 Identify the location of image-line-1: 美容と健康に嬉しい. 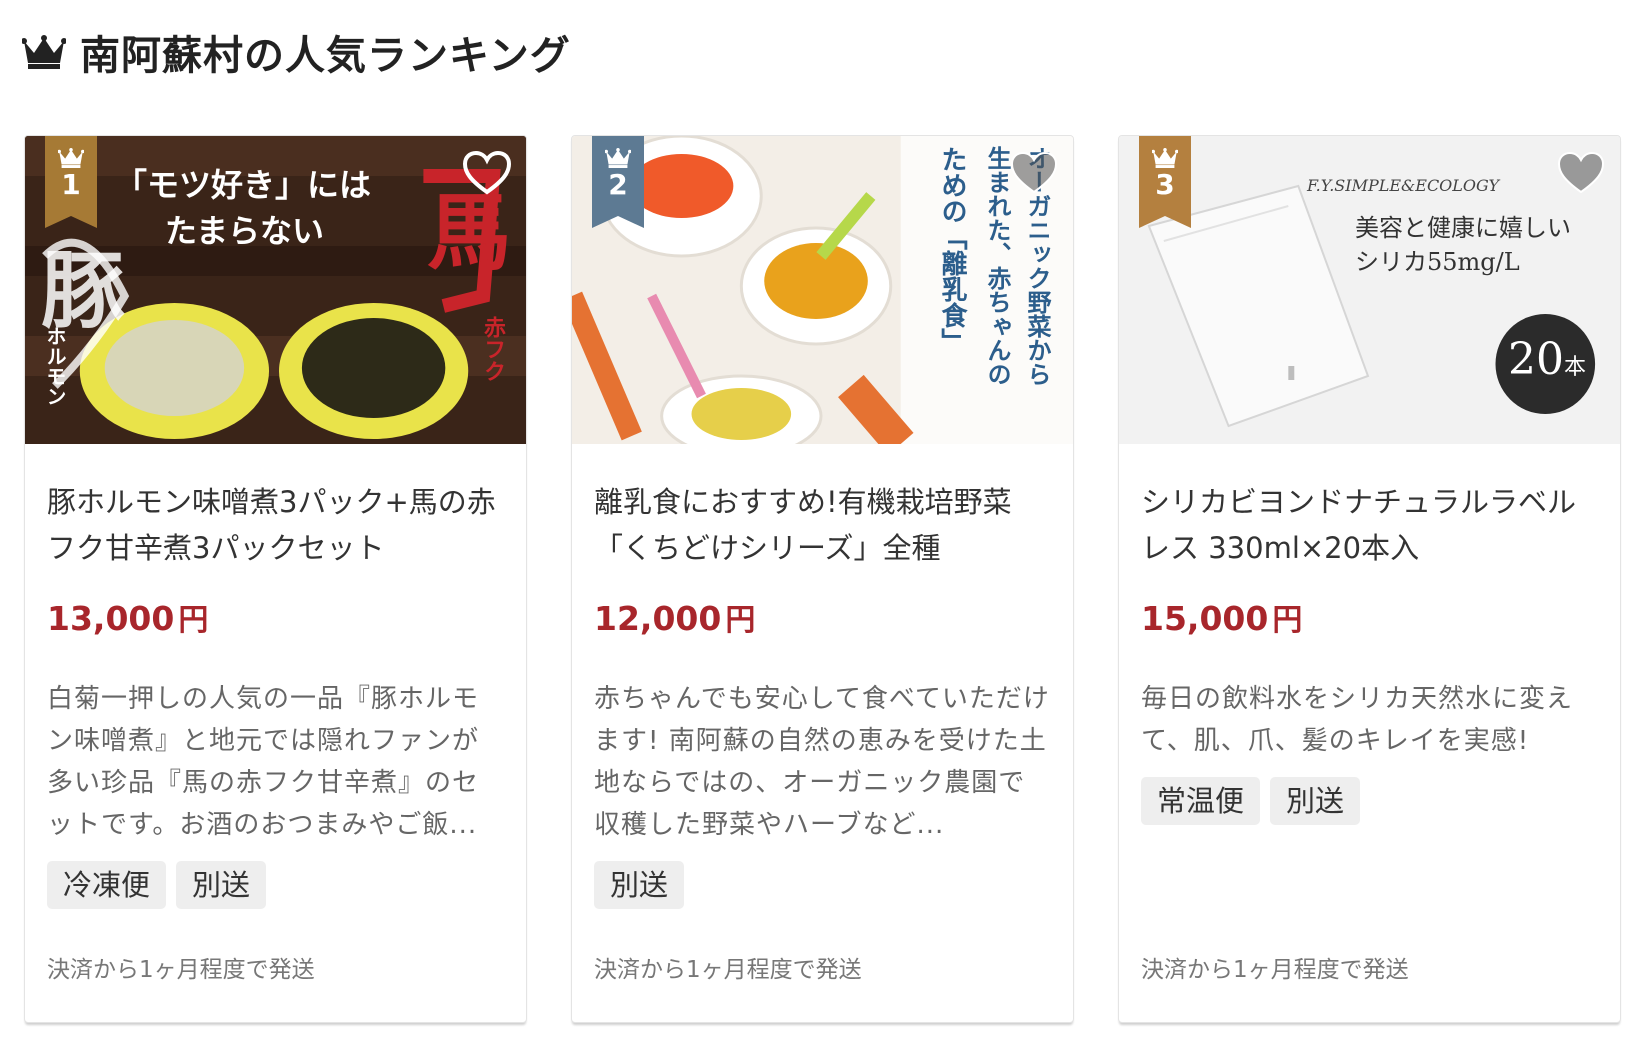
(1463, 228).